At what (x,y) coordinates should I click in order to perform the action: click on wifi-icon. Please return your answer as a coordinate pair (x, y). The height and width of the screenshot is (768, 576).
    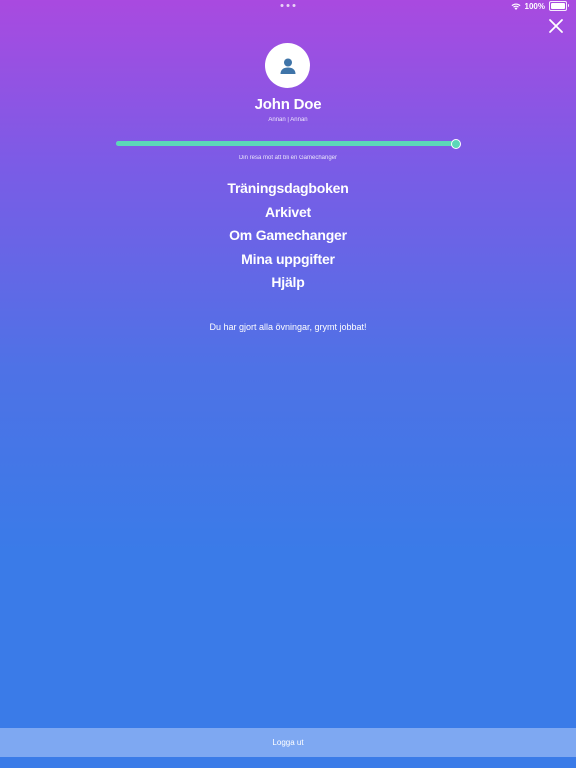
    Looking at the image, I should click on (516, 6).